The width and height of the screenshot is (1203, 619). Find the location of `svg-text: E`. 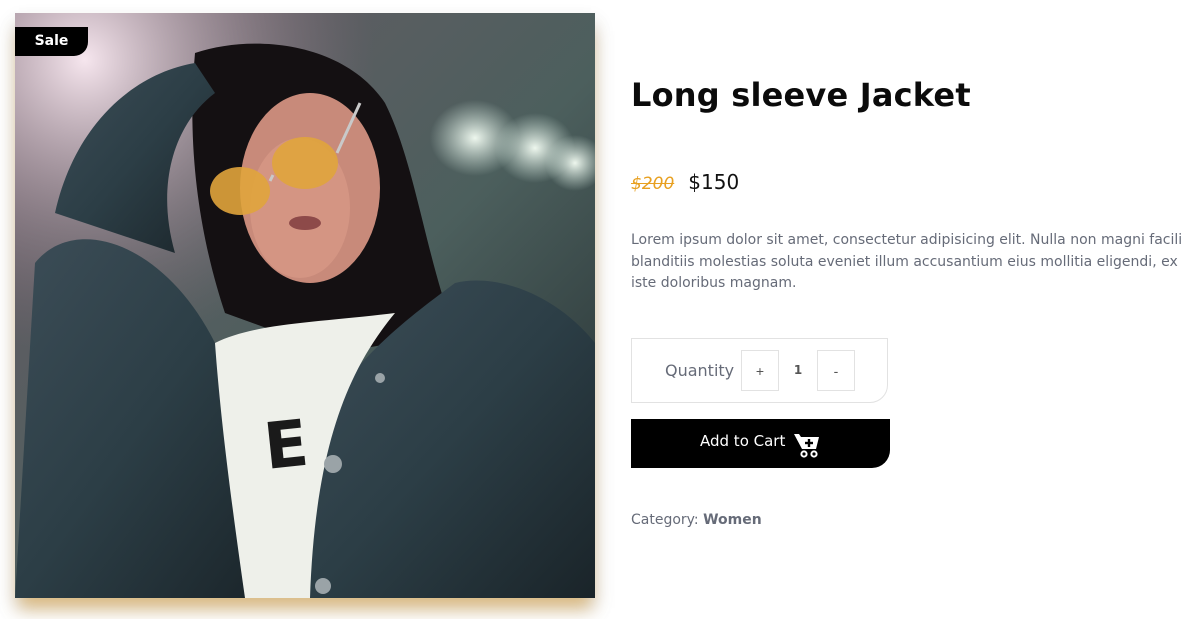

svg-text: E is located at coordinates (286, 446).